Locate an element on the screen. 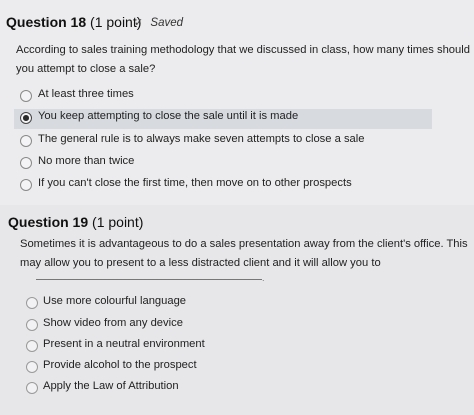  saved-status: ✓ Saved is located at coordinates (158, 22).